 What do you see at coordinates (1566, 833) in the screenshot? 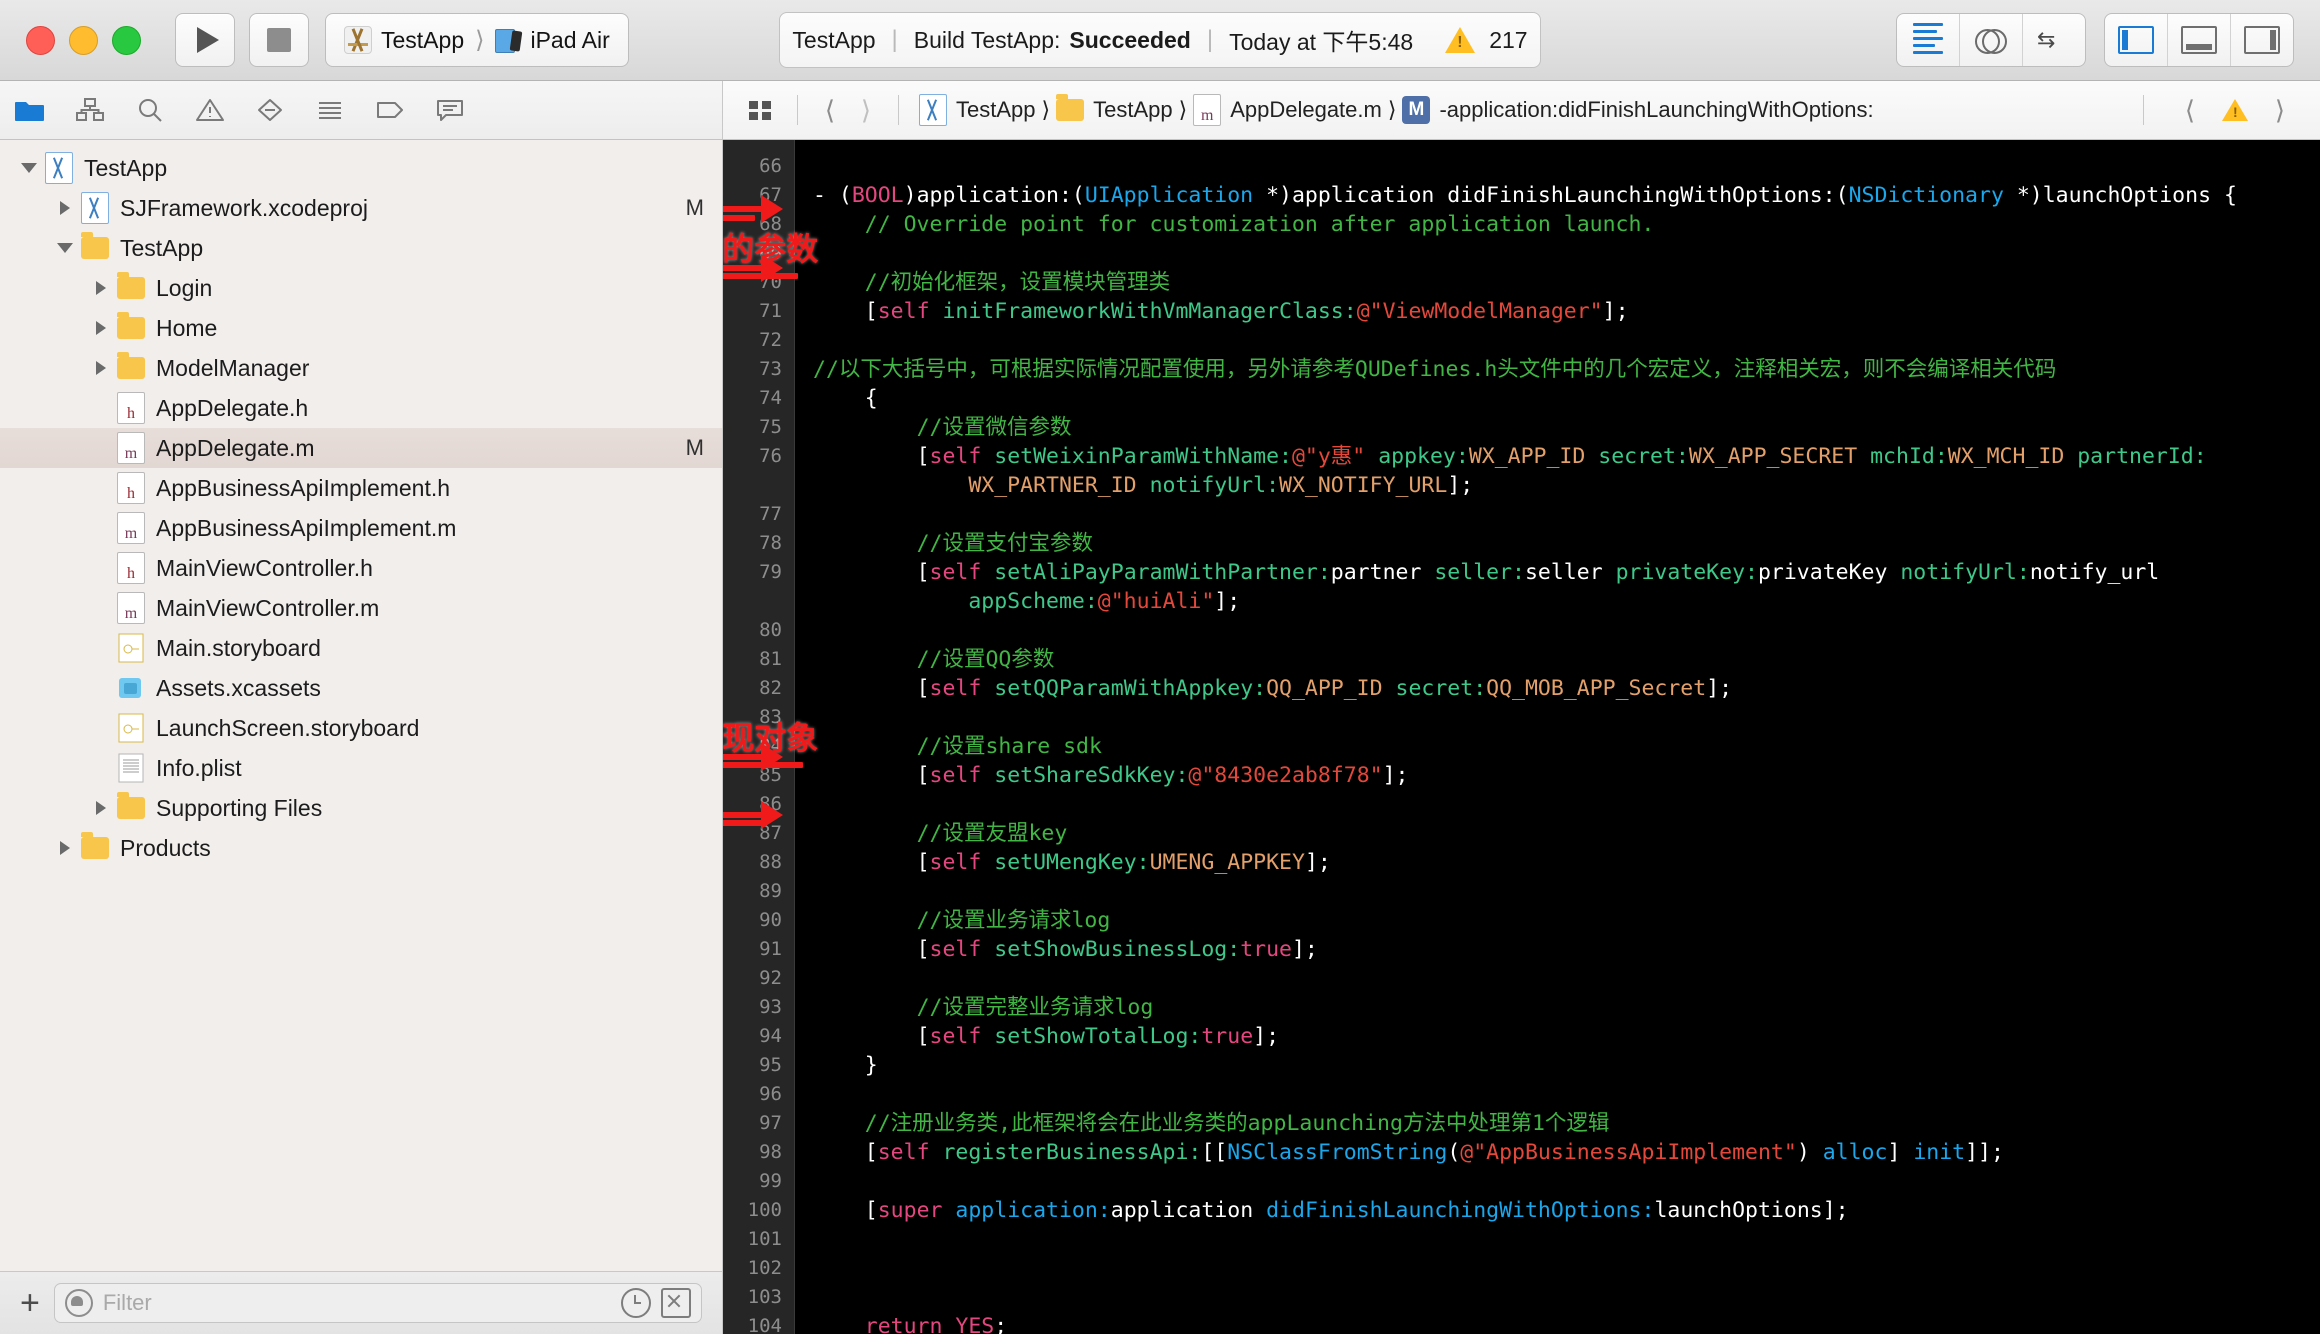
I see `code-line: //设置友盟key` at bounding box center [1566, 833].